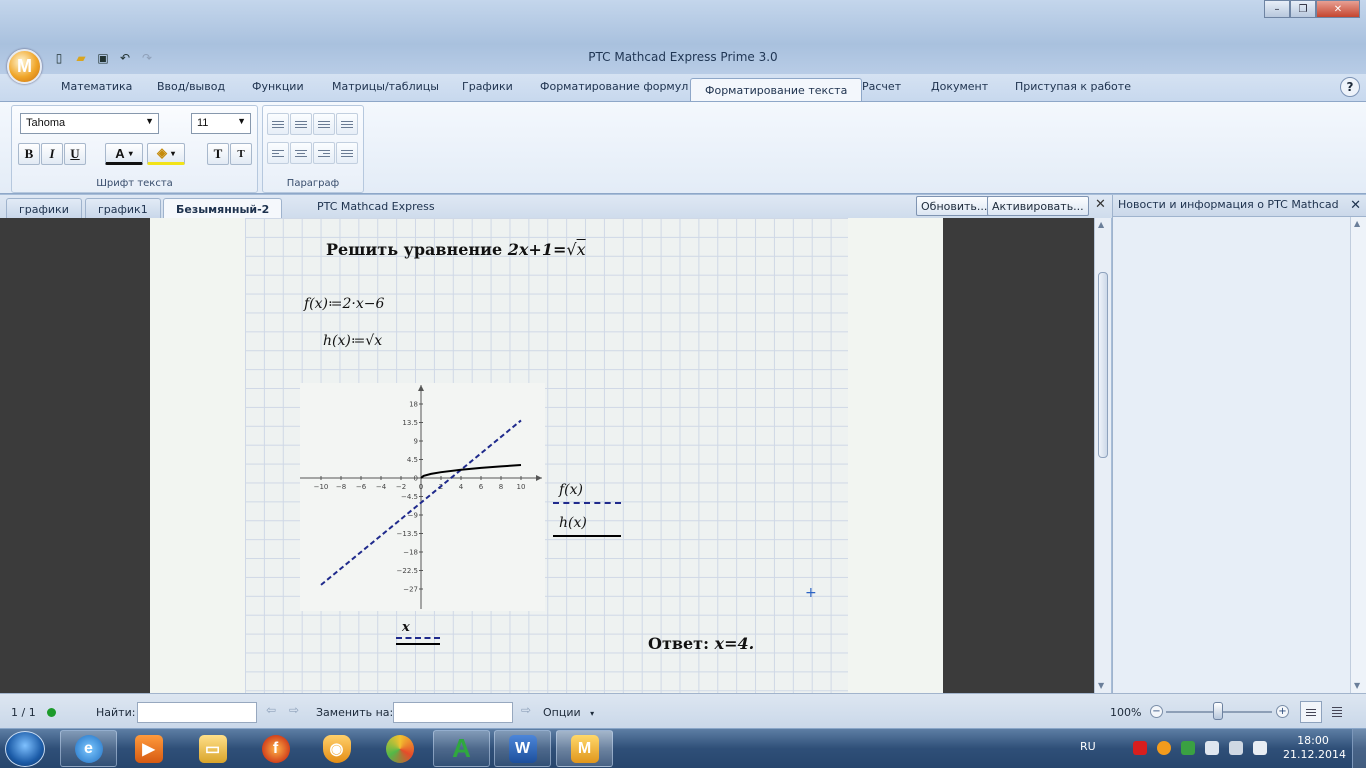 Image resolution: width=1366 pixels, height=768 pixels. I want to click on show-desktop-button, so click(1359, 748).